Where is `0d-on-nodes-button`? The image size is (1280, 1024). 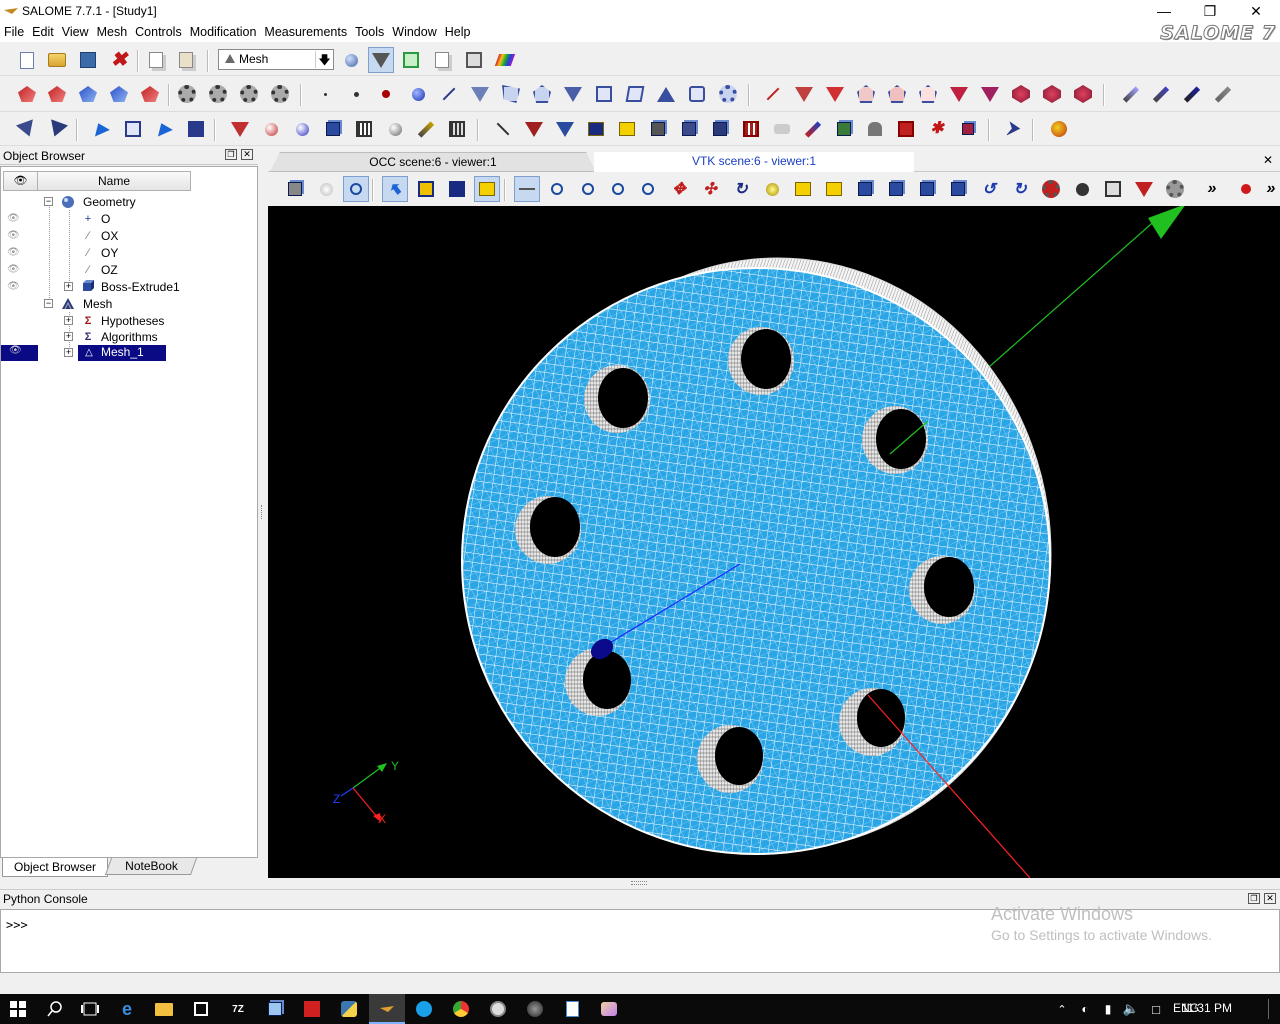 0d-on-nodes-button is located at coordinates (386, 94).